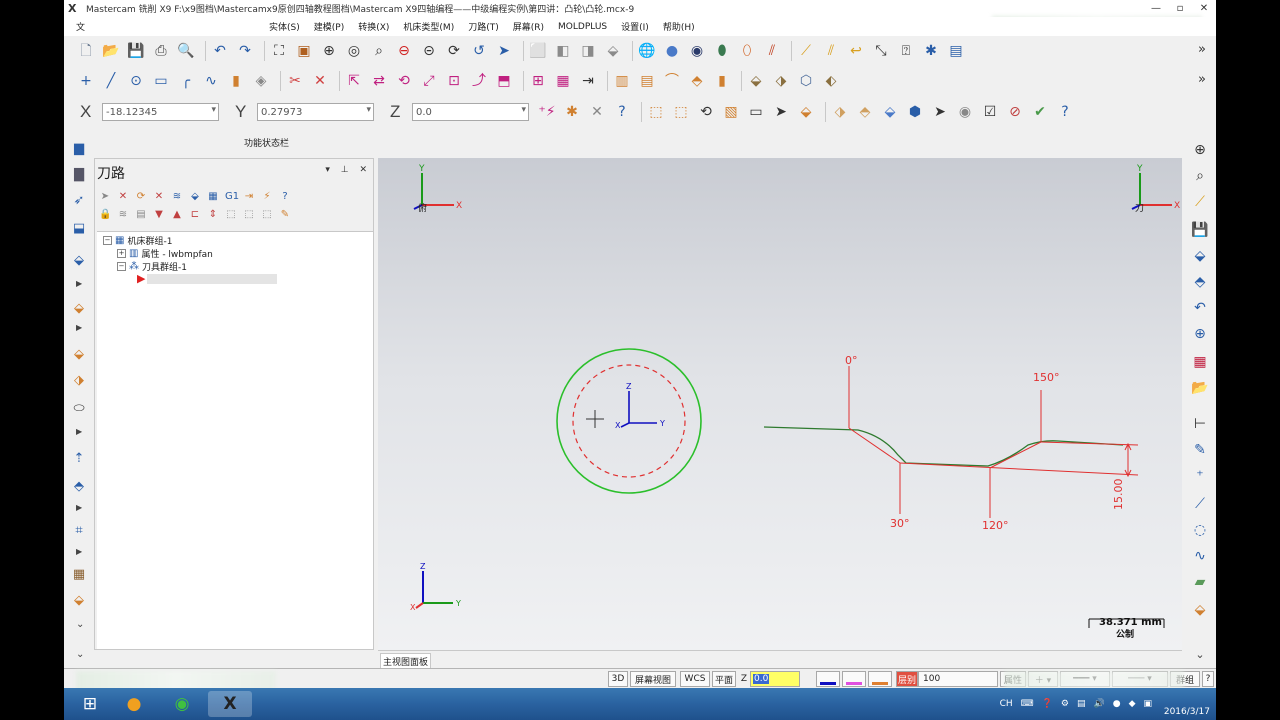  Describe the element at coordinates (547, 112) in the screenshot. I see `autocursor-icon: ⁺⚡` at that location.